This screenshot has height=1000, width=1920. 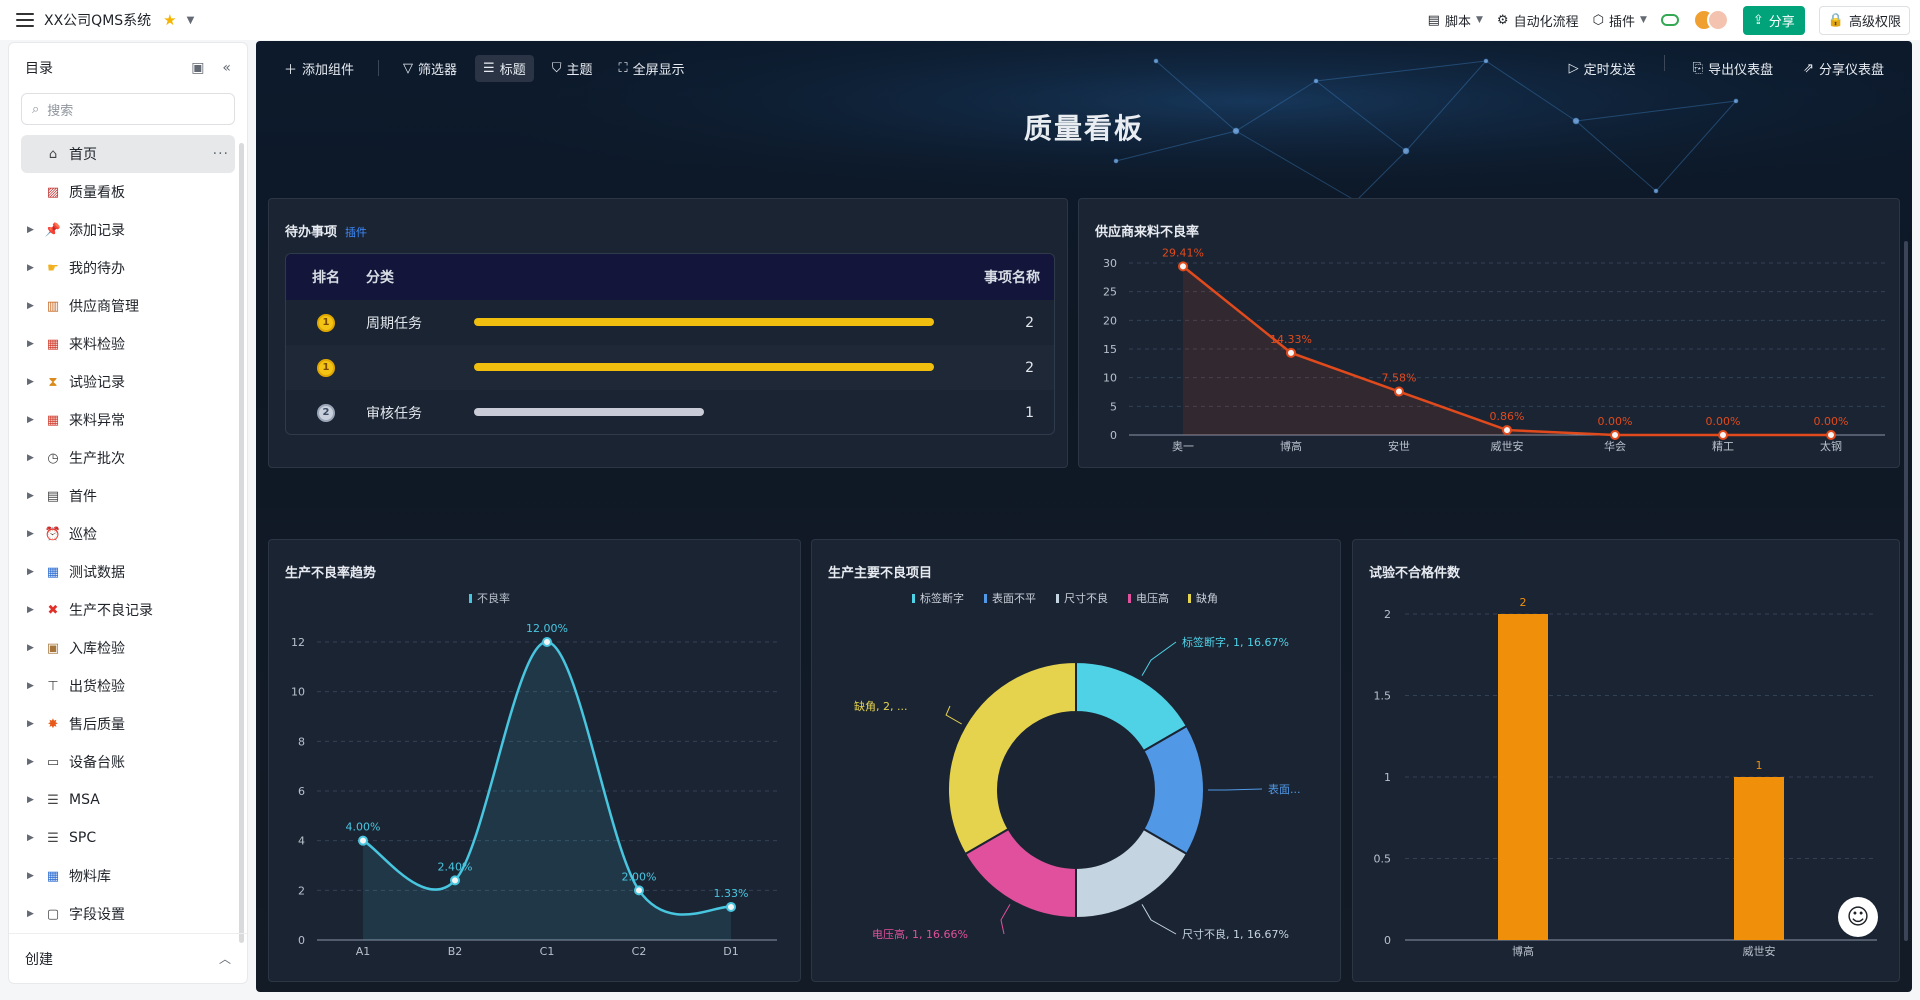 I want to click on more-icon: ···, so click(x=221, y=154).